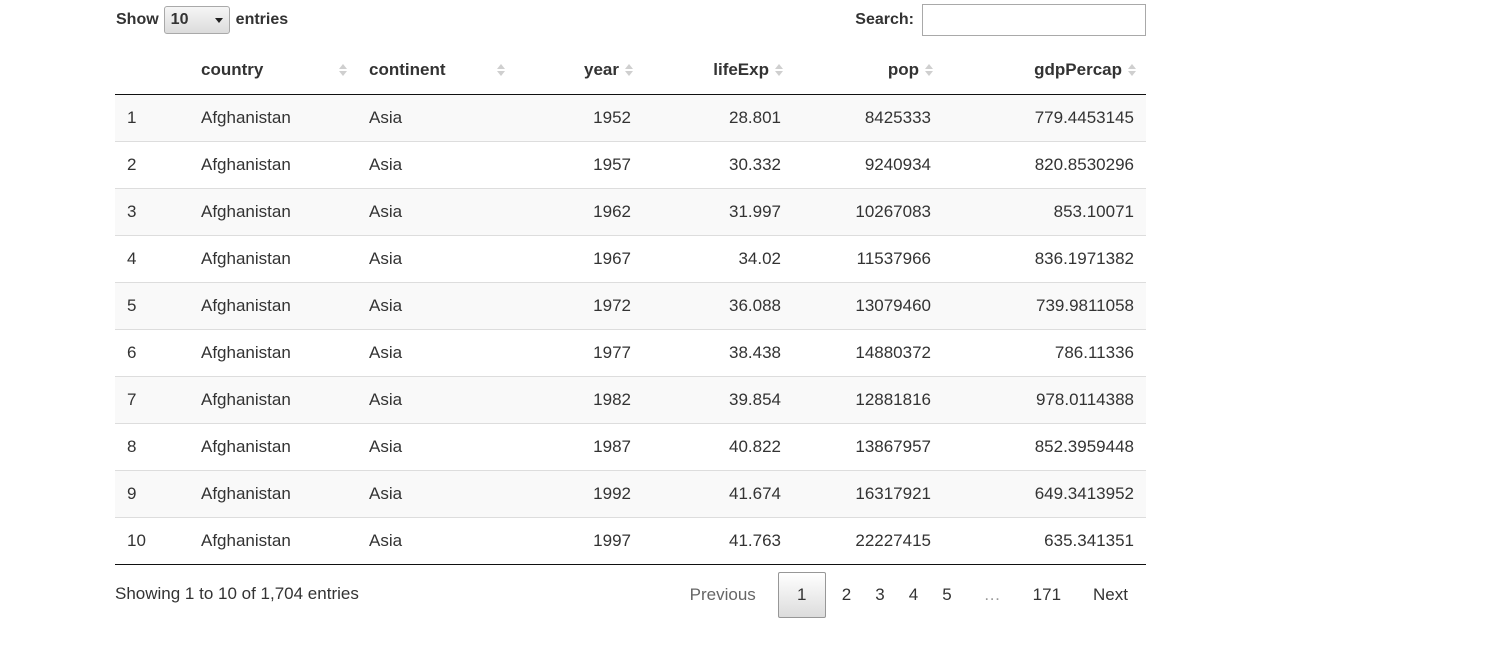 The height and width of the screenshot is (645, 1500). What do you see at coordinates (152, 447) in the screenshot?
I see `cell-index: 8` at bounding box center [152, 447].